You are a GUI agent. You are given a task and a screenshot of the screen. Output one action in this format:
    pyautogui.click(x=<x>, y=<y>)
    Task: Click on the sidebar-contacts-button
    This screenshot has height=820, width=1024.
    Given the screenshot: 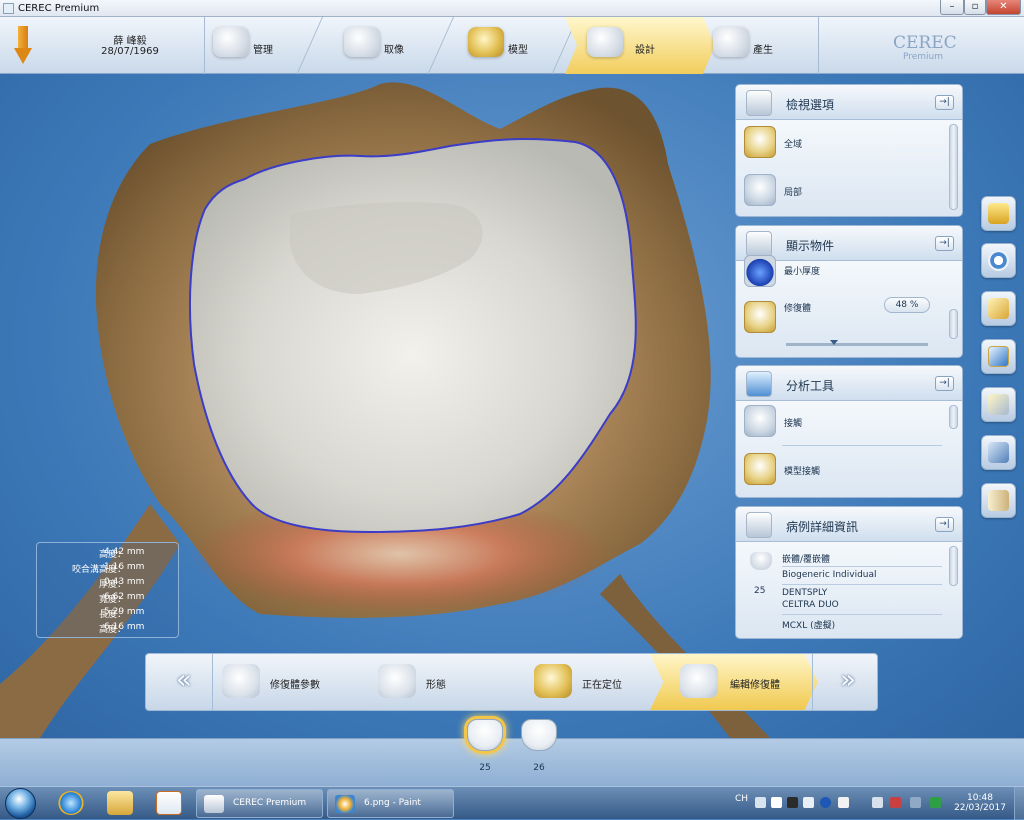 What is the action you would take?
    pyautogui.click(x=998, y=404)
    